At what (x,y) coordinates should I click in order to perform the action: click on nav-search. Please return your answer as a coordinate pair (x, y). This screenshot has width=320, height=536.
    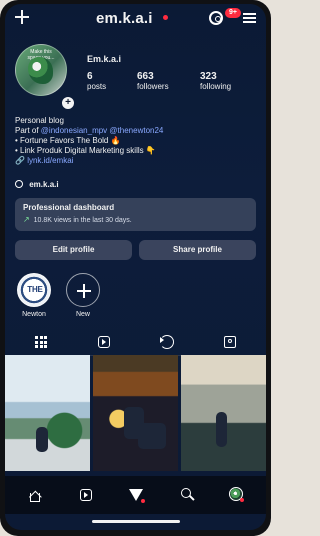
    Looking at the image, I should click on (188, 495).